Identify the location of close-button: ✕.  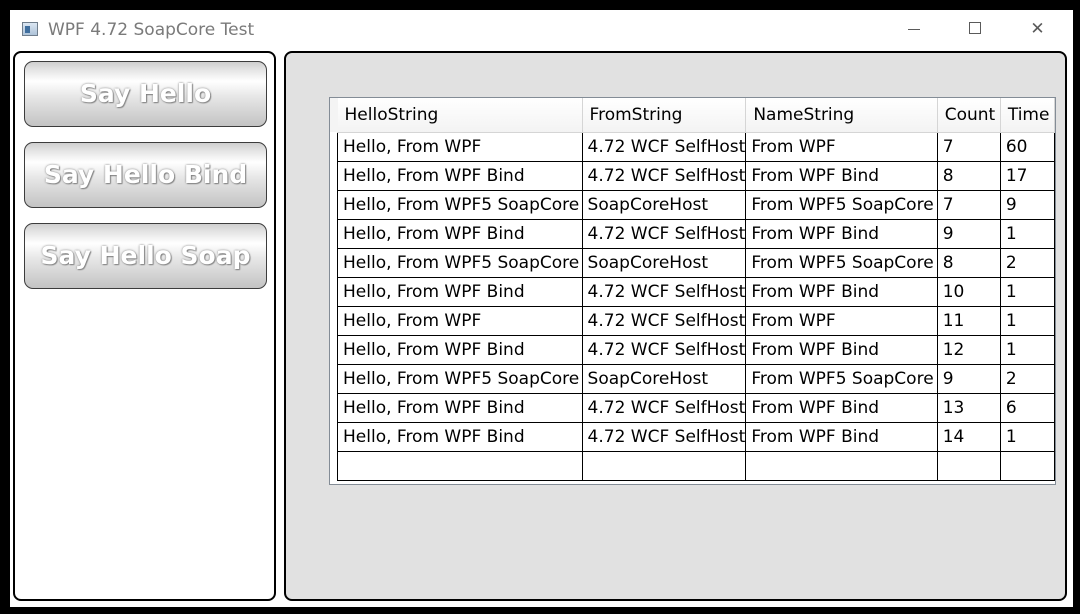
(1037, 29).